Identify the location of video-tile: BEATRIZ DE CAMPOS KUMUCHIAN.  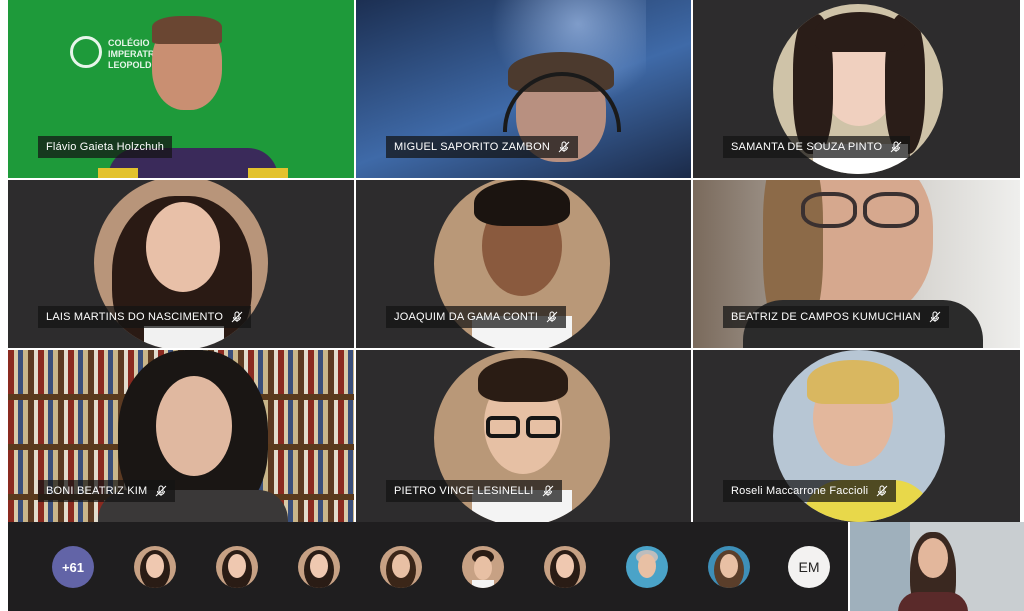
(856, 264).